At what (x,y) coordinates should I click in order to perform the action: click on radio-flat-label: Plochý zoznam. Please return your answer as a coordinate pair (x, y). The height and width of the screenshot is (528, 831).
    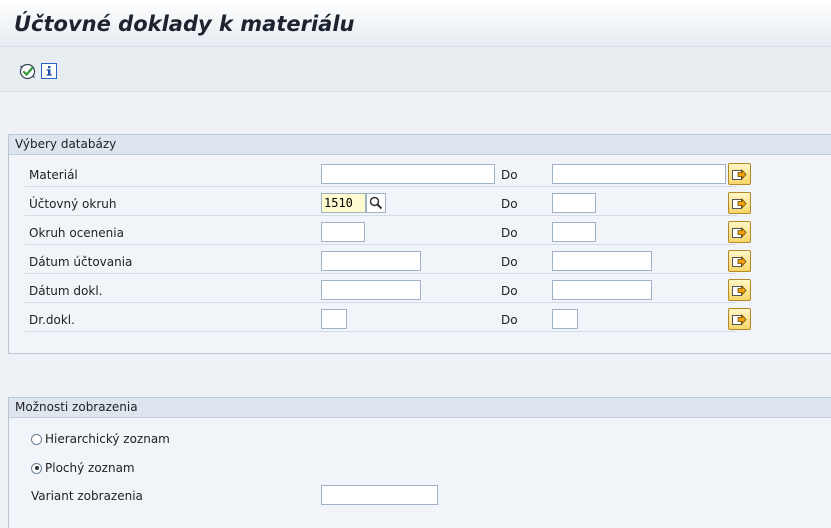
    Looking at the image, I should click on (90, 468).